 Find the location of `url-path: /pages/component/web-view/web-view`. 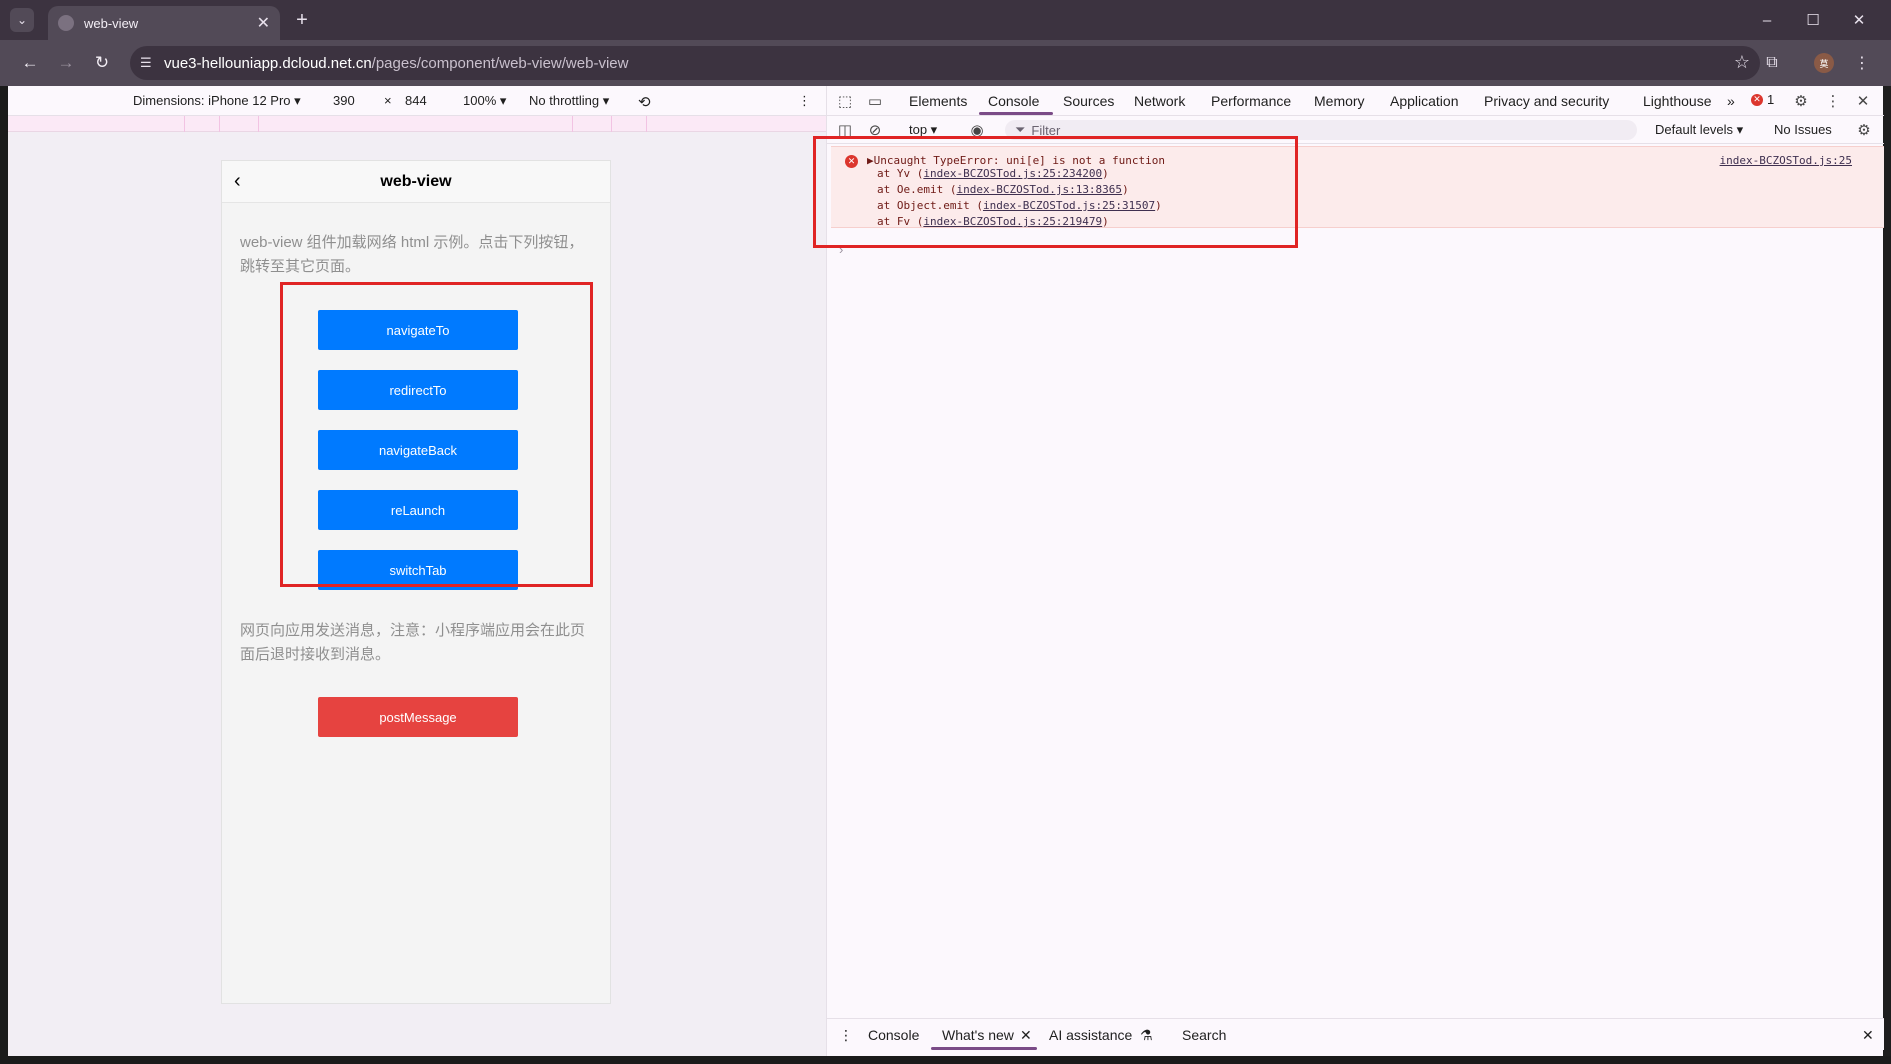

url-path: /pages/component/web-view/web-view is located at coordinates (500, 63).